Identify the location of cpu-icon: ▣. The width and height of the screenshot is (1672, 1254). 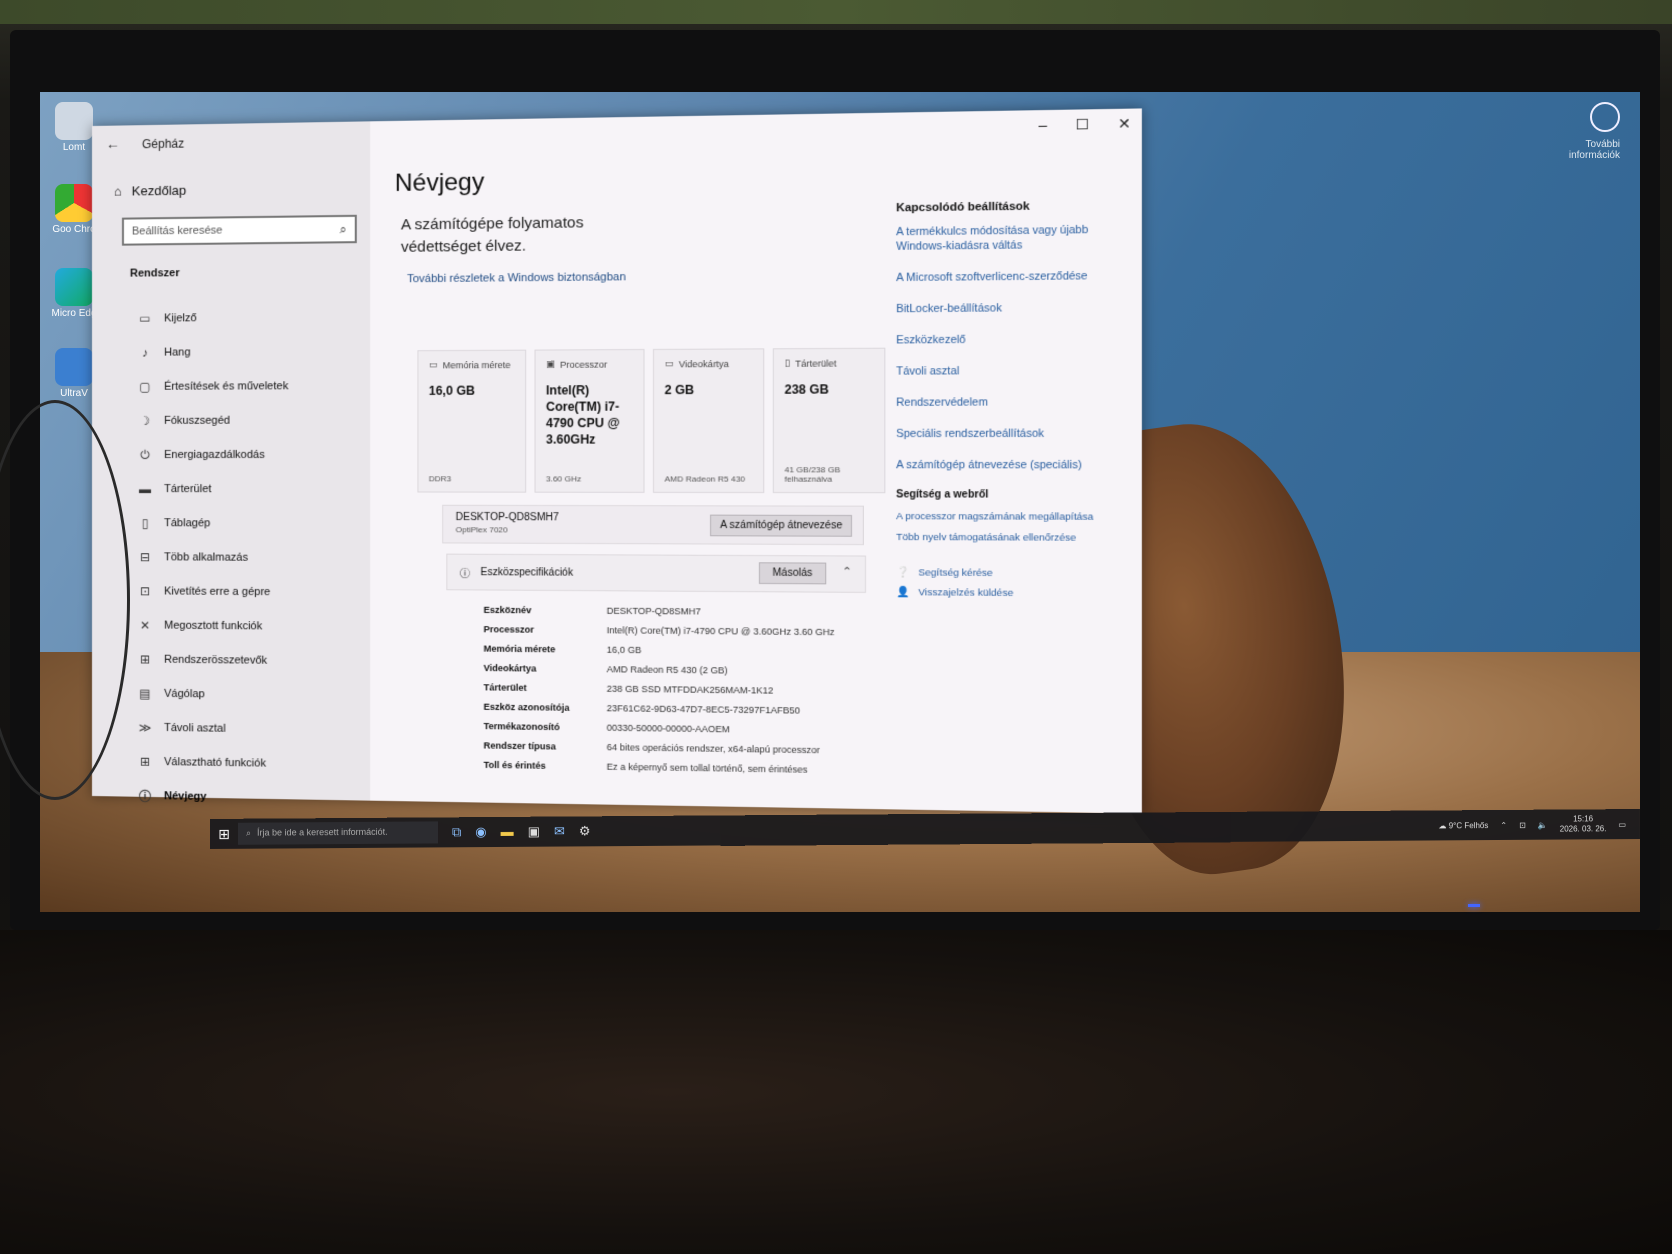
(550, 363).